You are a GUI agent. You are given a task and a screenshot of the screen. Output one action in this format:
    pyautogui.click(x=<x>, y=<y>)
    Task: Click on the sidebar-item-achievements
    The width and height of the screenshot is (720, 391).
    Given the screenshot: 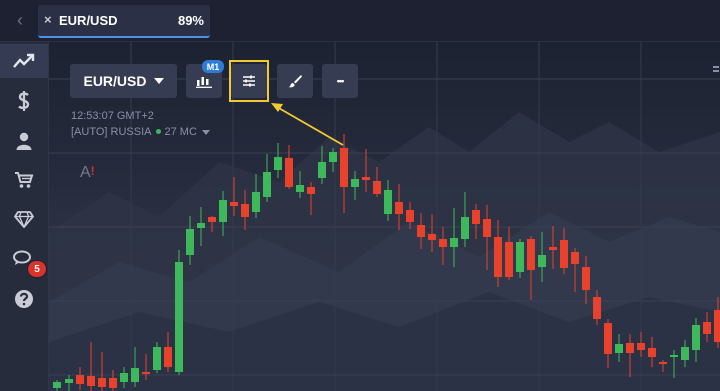 What is the action you would take?
    pyautogui.click(x=24, y=219)
    